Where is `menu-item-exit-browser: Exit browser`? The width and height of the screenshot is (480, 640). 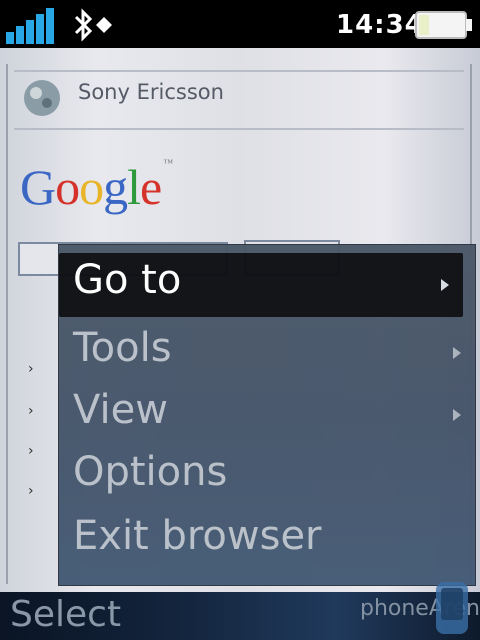 menu-item-exit-browser: Exit browser is located at coordinates (267, 541).